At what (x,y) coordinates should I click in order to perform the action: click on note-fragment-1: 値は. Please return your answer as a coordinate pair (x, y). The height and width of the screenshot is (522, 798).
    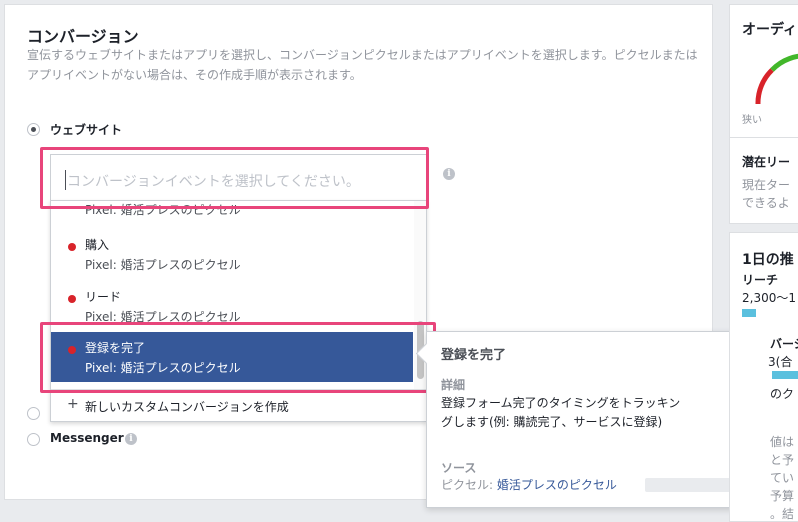
    Looking at the image, I should click on (782, 442).